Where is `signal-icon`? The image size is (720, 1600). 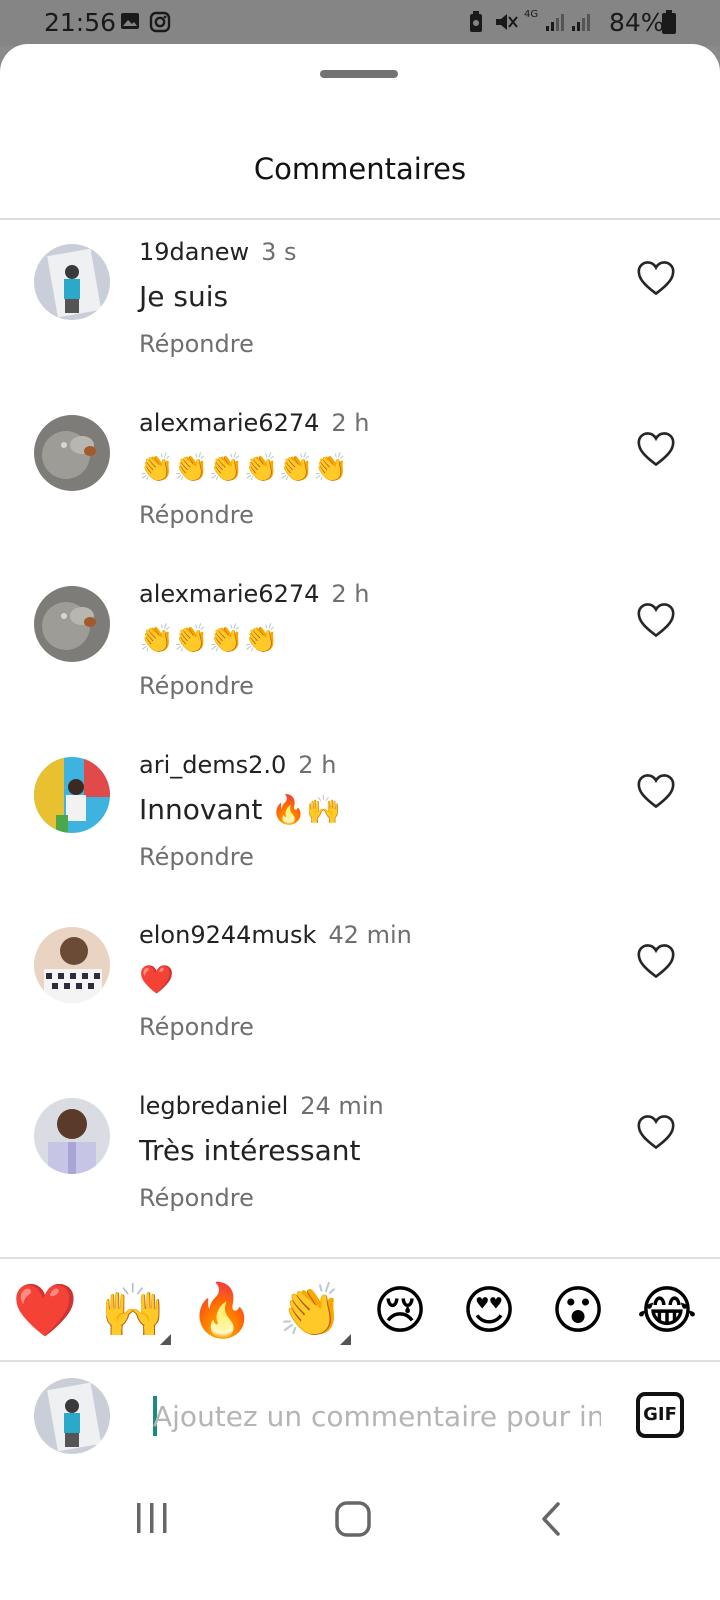 signal-icon is located at coordinates (555, 22).